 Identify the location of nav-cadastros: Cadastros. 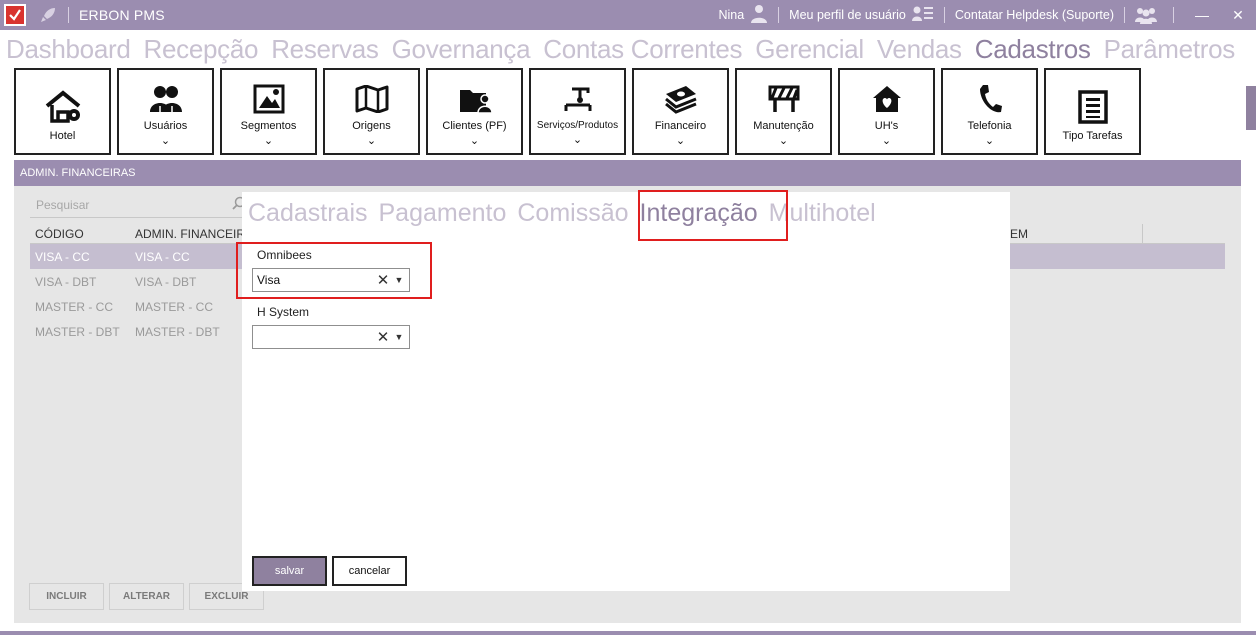
(1033, 51).